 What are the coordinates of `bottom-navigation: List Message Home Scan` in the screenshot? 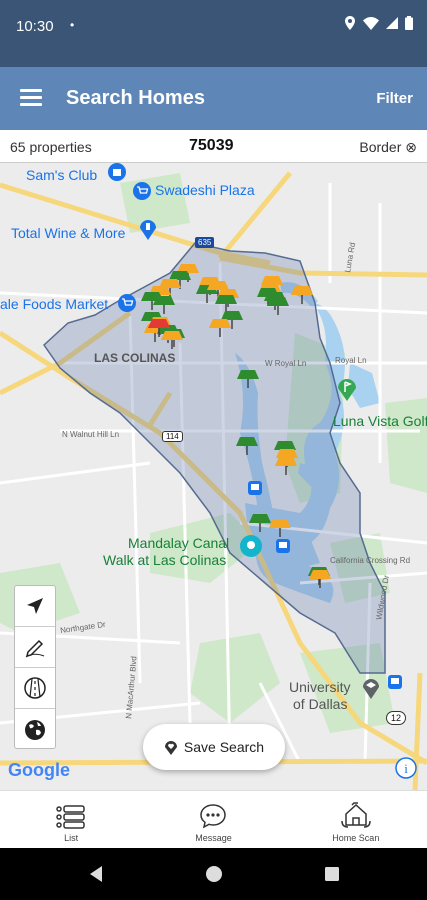 It's located at (213, 819).